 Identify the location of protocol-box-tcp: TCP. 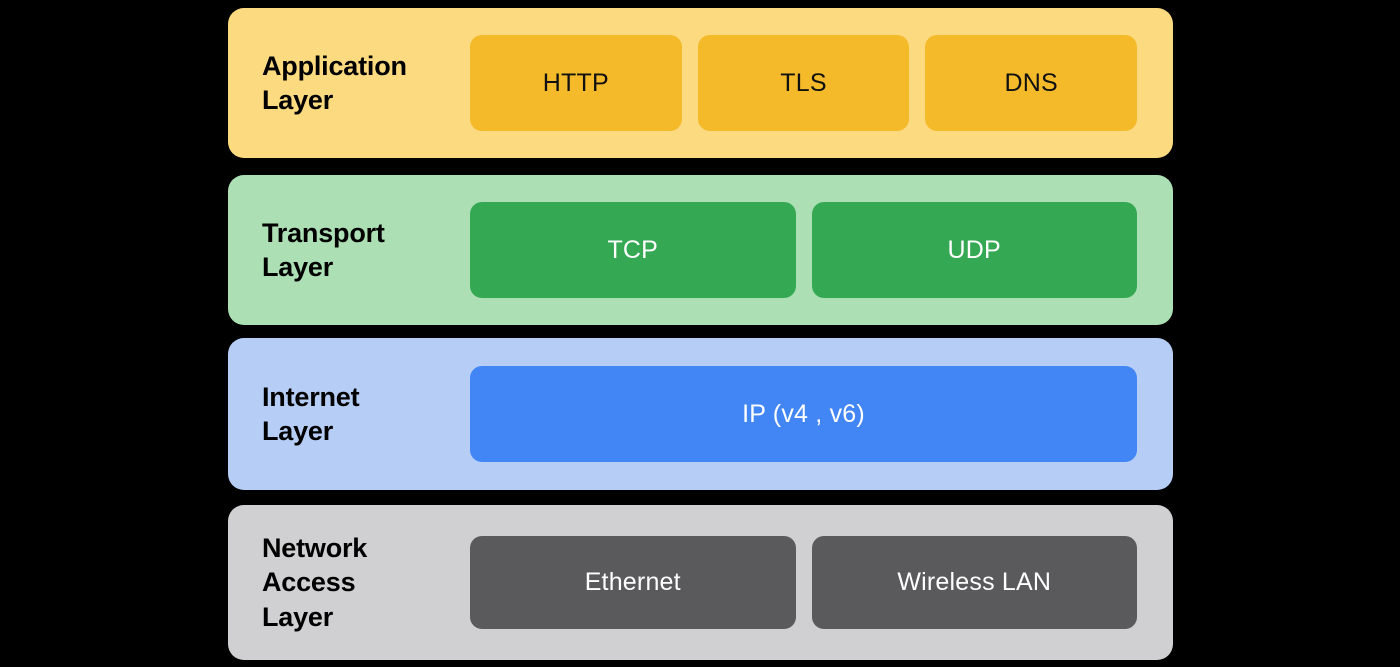
(633, 250).